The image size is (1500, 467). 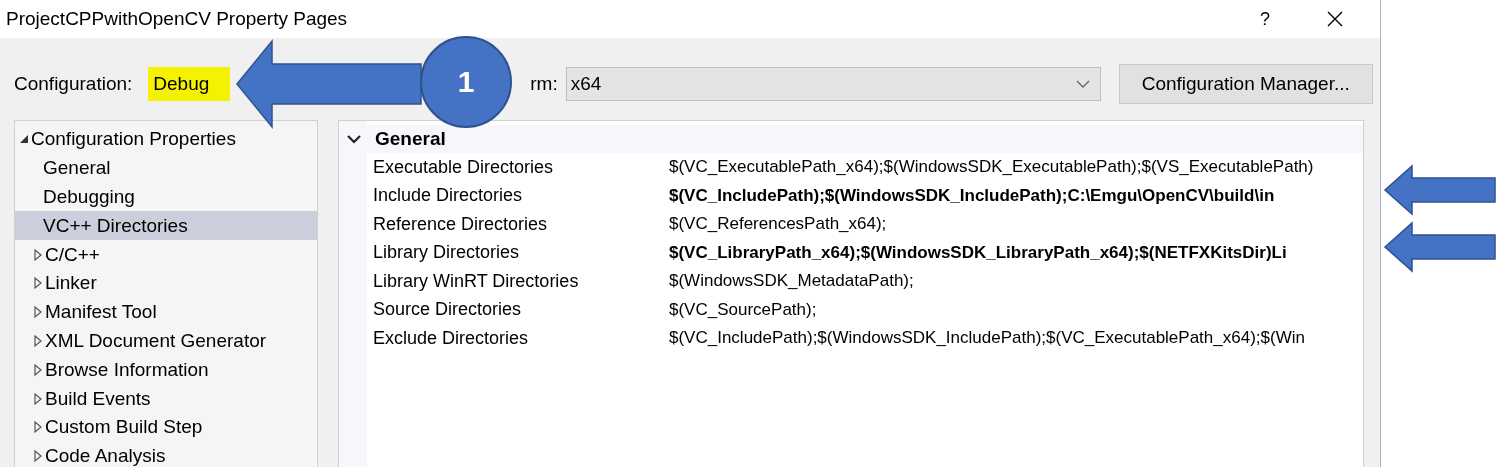 I want to click on tree-item: C/C++, so click(x=166, y=254).